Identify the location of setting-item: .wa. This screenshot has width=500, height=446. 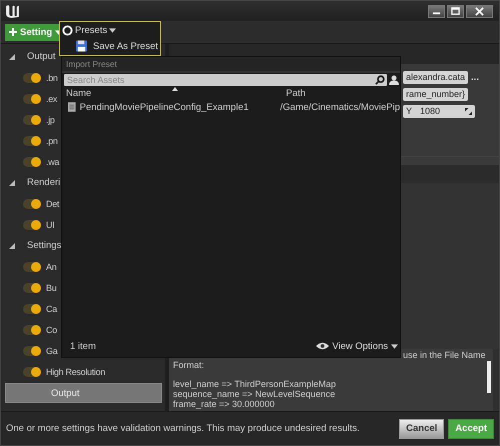
(53, 161).